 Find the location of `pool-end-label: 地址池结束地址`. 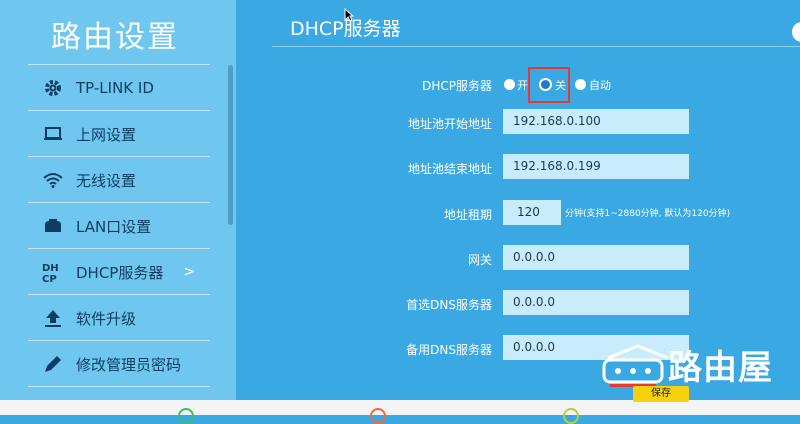

pool-end-label: 地址池结束地址 is located at coordinates (449, 169).